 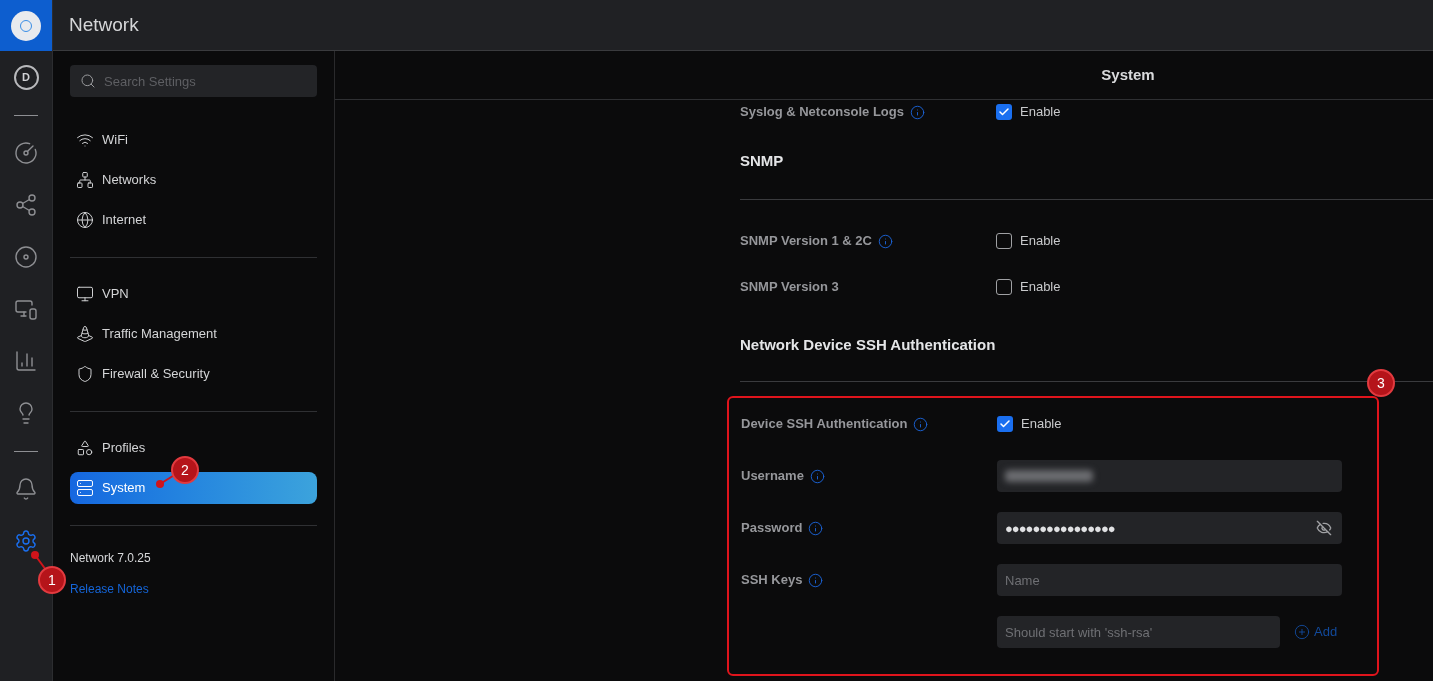 What do you see at coordinates (824, 424) in the screenshot?
I see `setting-label: Device SSH Authentication` at bounding box center [824, 424].